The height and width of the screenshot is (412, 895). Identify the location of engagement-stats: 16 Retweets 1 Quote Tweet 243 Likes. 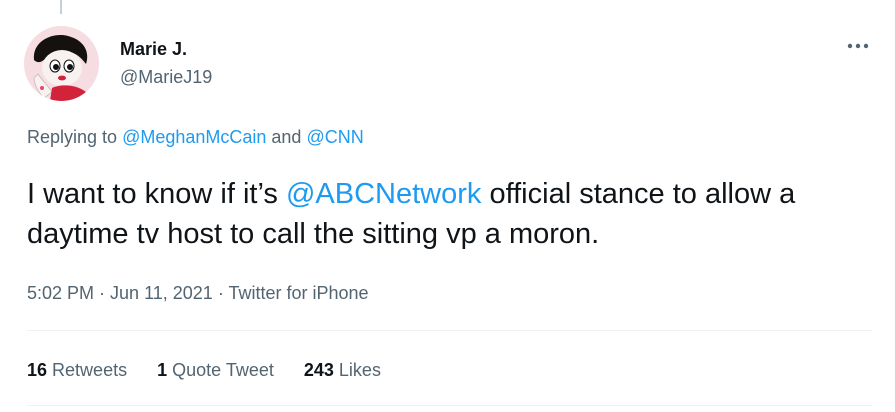
(219, 370).